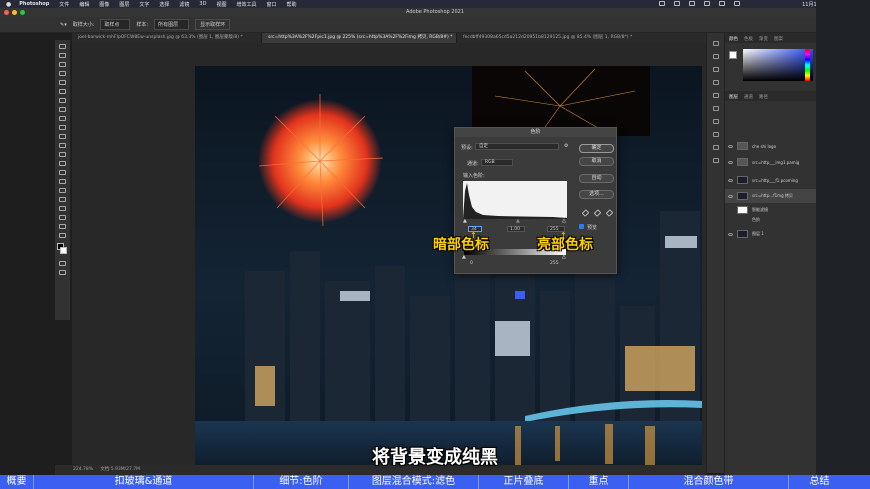 This screenshot has height=489, width=870. I want to click on minimize-icon, so click(14, 12).